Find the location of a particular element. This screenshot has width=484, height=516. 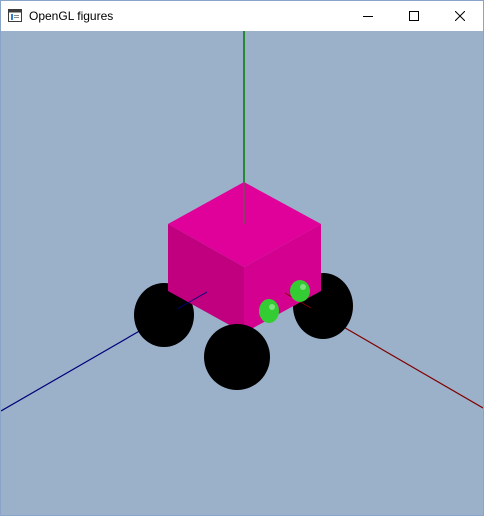

headlight-left is located at coordinates (269, 311).